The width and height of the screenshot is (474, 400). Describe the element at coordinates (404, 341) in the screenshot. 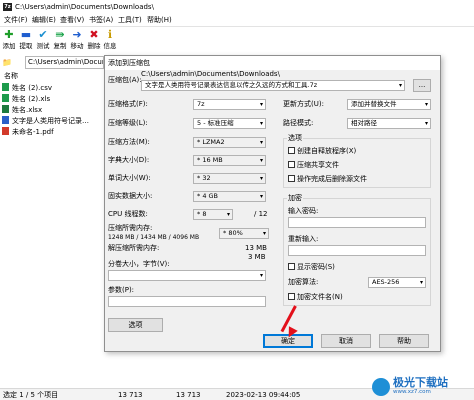

I see `help-button: 帮助` at that location.